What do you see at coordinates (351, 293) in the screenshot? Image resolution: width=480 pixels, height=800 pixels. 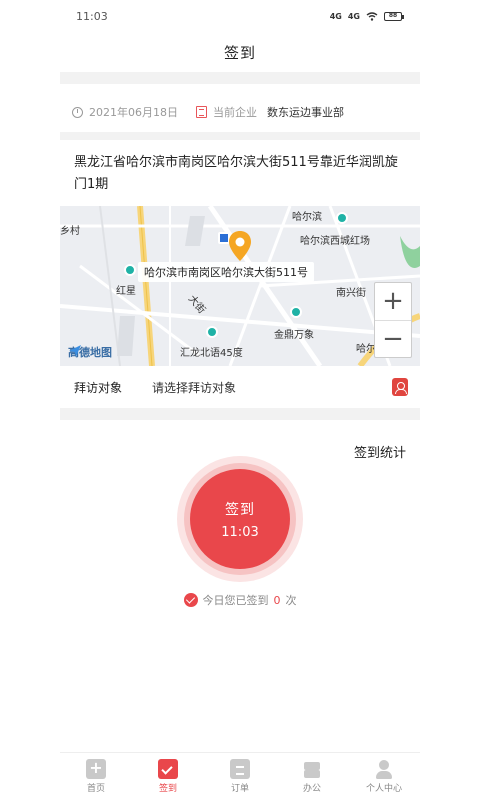 I see `map-label-south: 南兴街` at bounding box center [351, 293].